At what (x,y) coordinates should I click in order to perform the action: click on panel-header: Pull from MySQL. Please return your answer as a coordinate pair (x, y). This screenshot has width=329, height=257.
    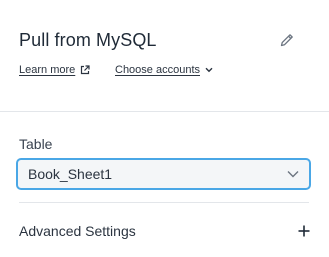
    Looking at the image, I should click on (164, 43).